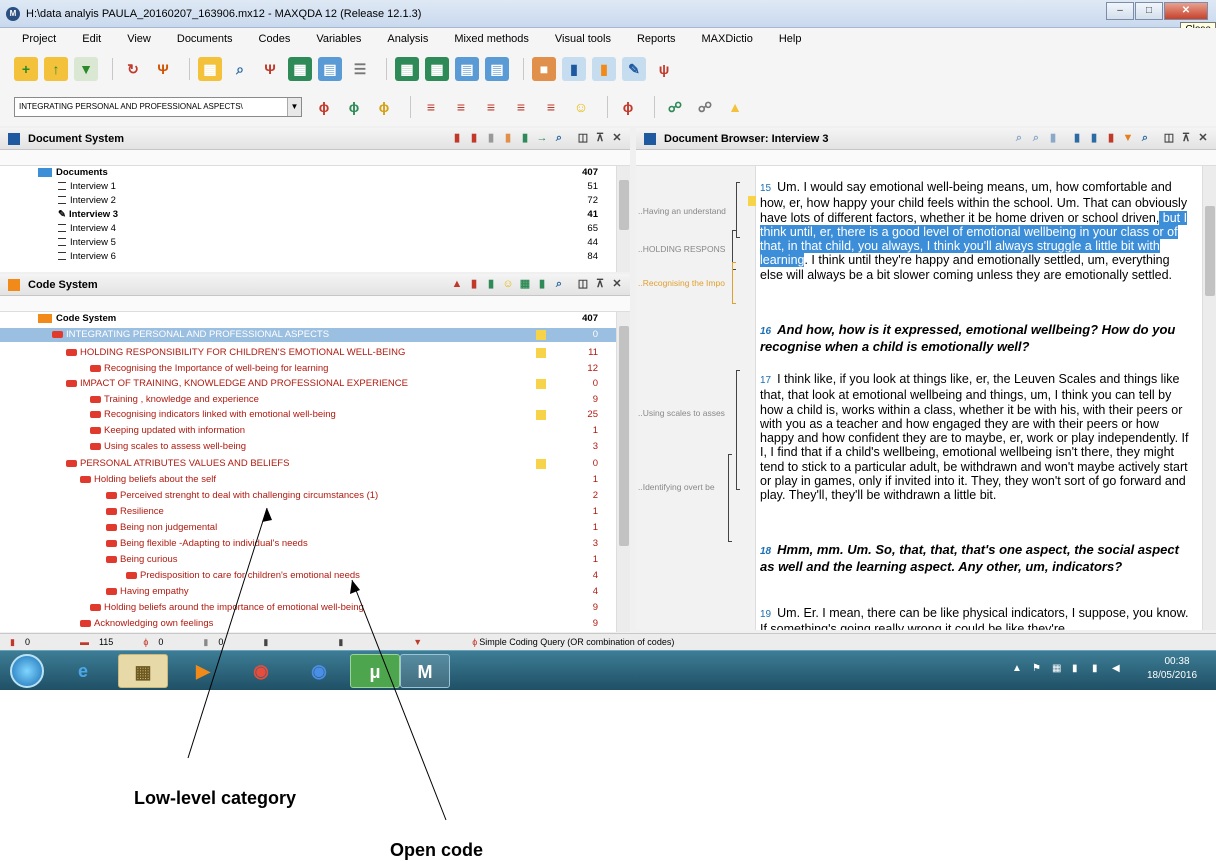 The width and height of the screenshot is (1216, 864). I want to click on annotation-arrows, so click(317, 664).